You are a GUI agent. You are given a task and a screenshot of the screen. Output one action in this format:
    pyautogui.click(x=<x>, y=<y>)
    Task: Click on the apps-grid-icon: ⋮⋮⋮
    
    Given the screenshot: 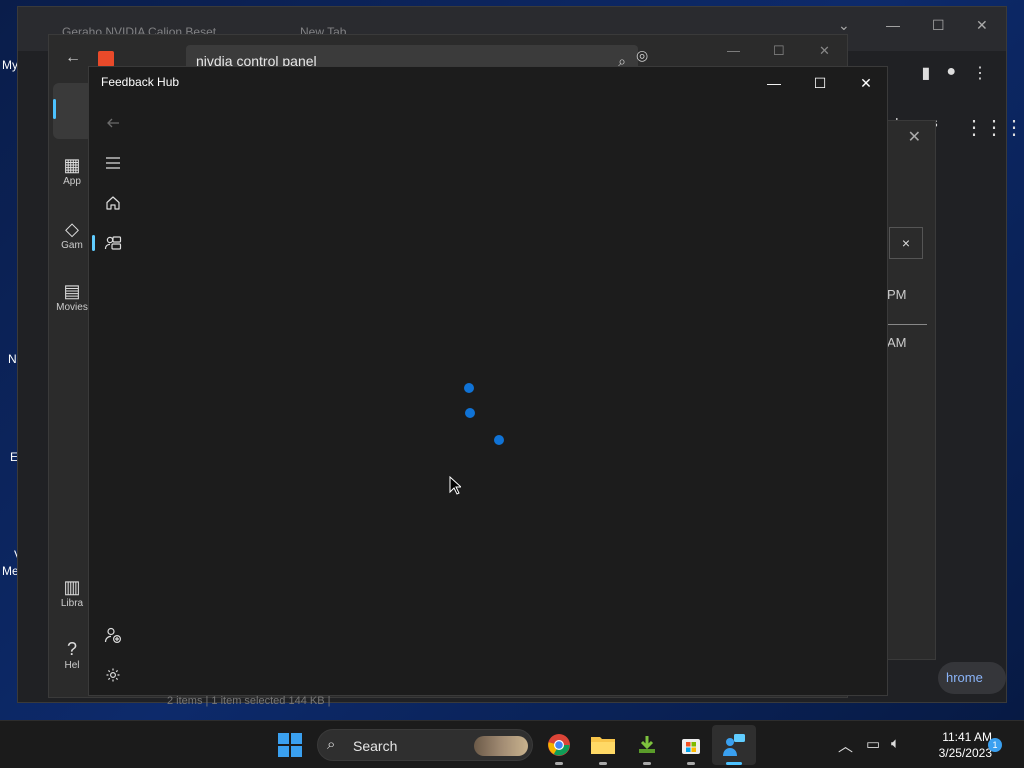 What is the action you would take?
    pyautogui.click(x=994, y=127)
    